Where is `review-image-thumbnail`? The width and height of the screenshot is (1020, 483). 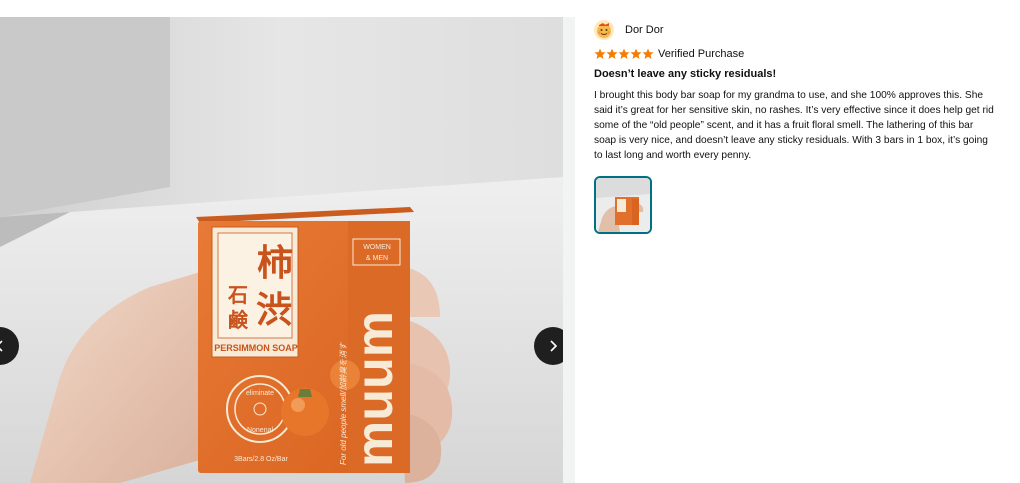
review-image-thumbnail is located at coordinates (623, 205).